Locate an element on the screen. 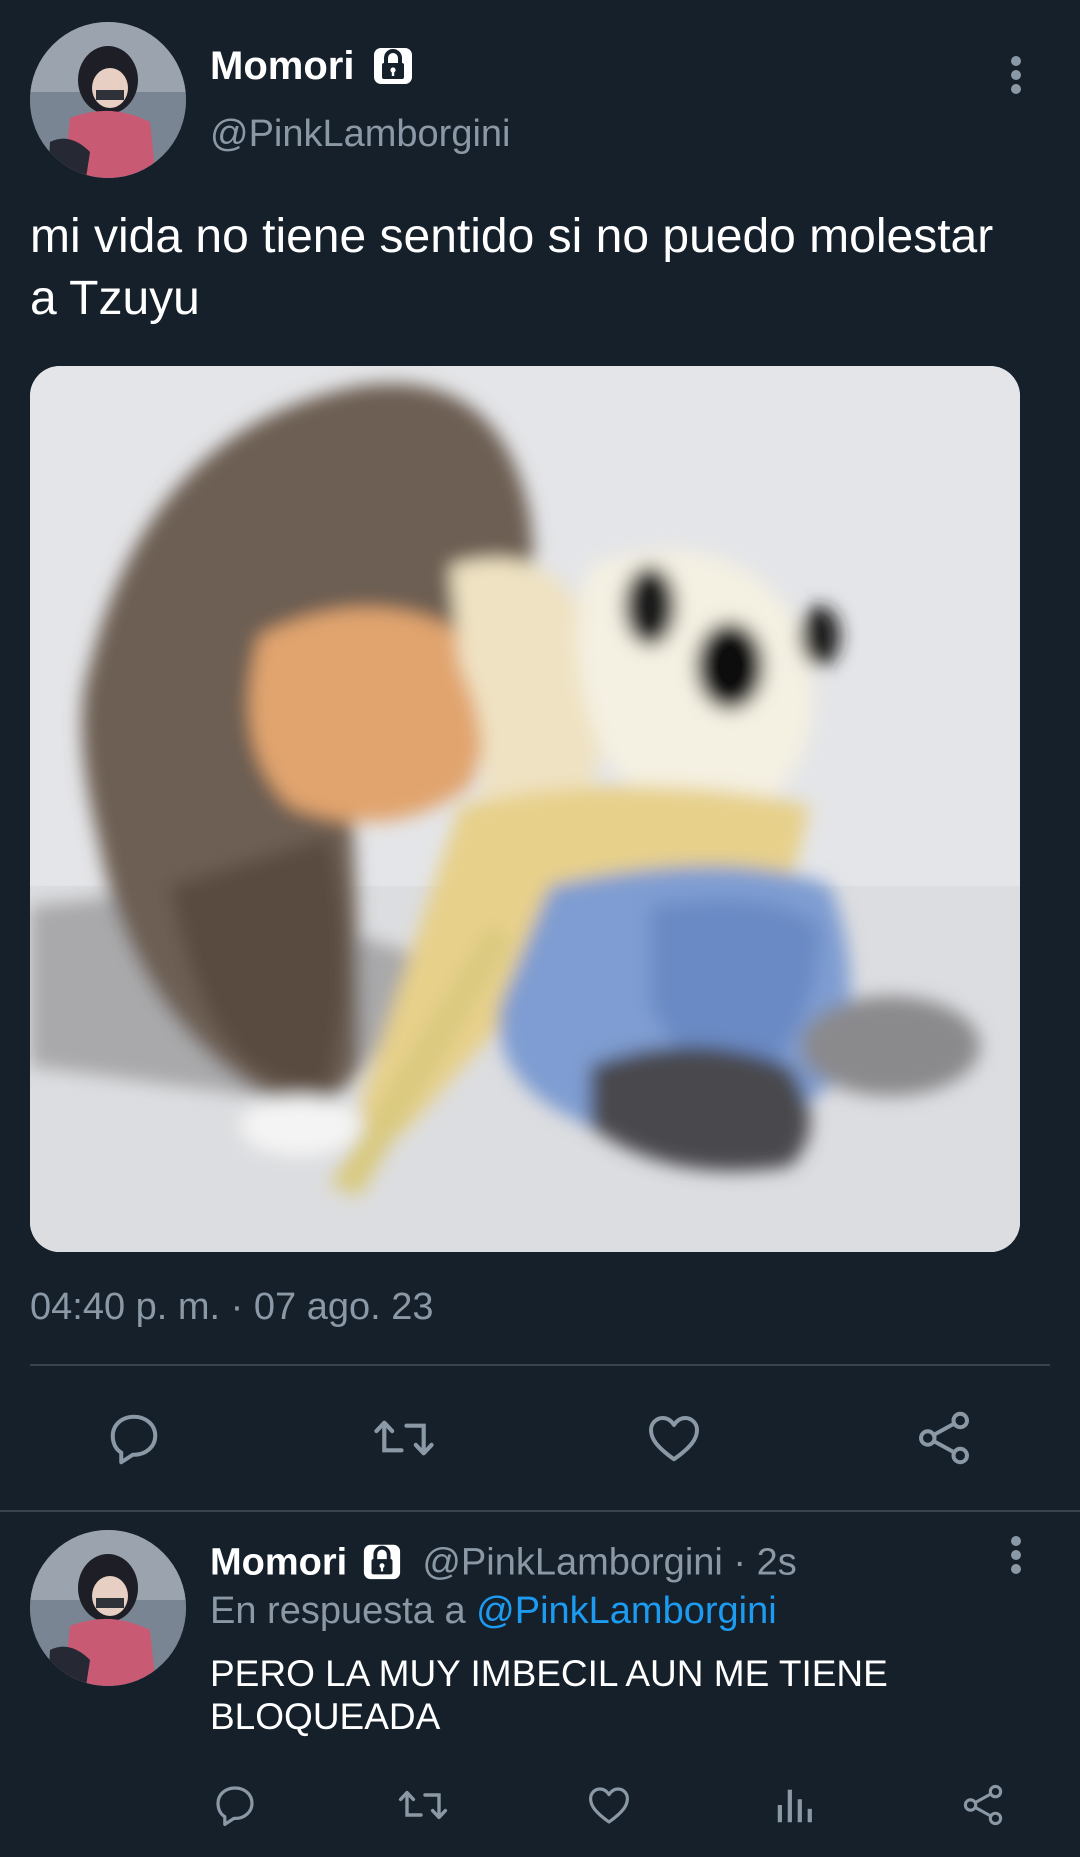 This screenshot has width=1080, height=1857. replying-to-mention: @PinkLamborgini is located at coordinates (626, 1611).